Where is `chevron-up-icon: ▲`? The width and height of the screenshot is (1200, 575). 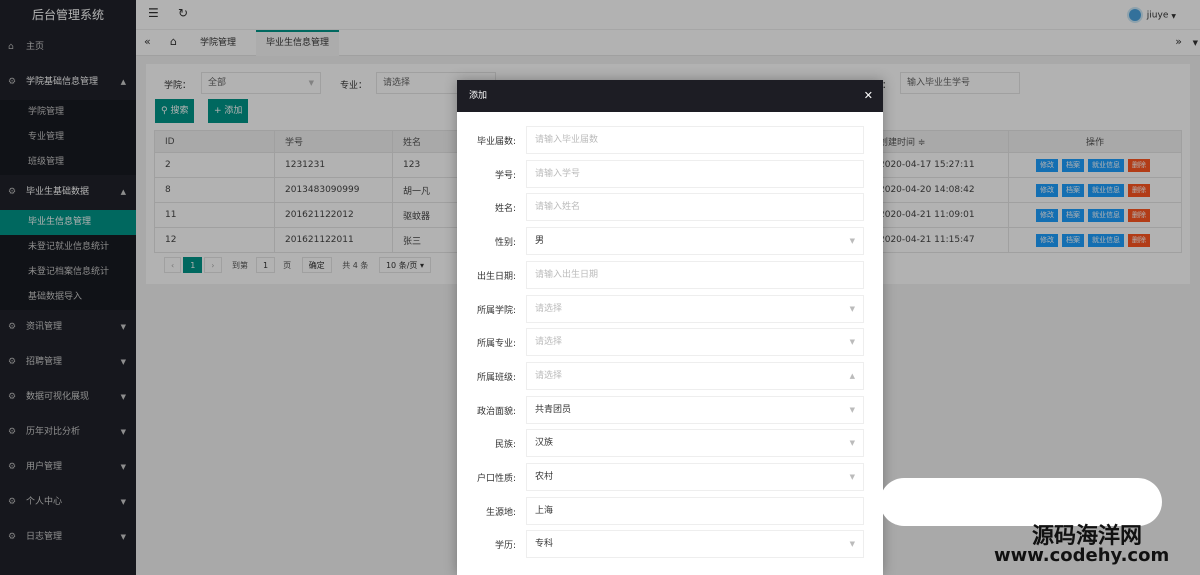
chevron-up-icon: ▲ is located at coordinates (852, 375).